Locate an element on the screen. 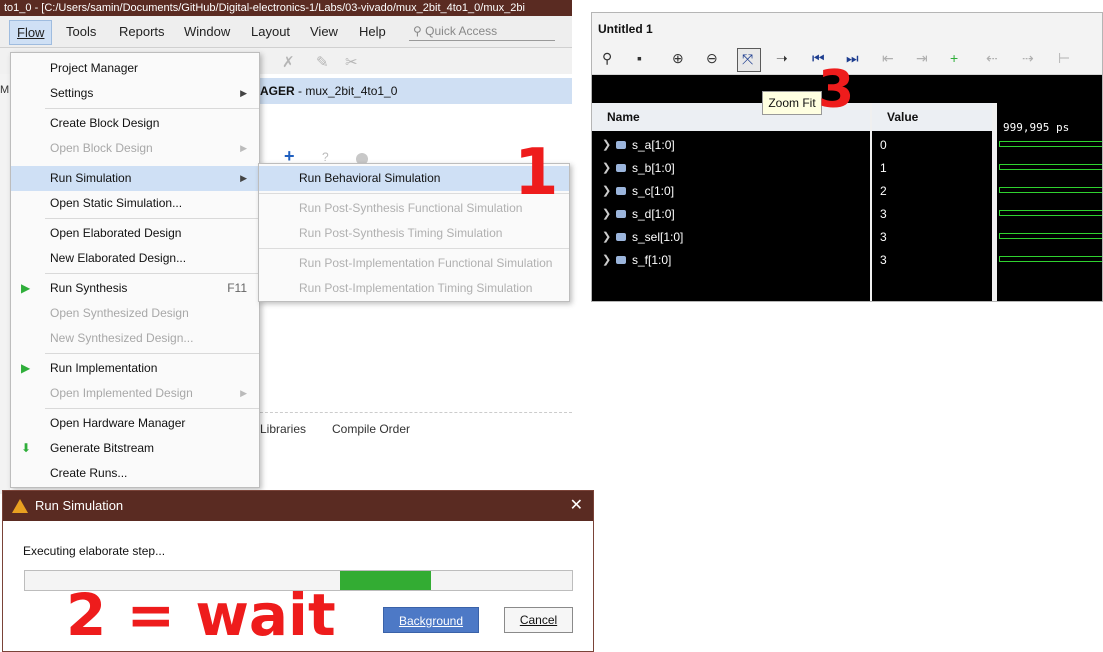  signal-name: s_b[1:0] is located at coordinates (653, 168).